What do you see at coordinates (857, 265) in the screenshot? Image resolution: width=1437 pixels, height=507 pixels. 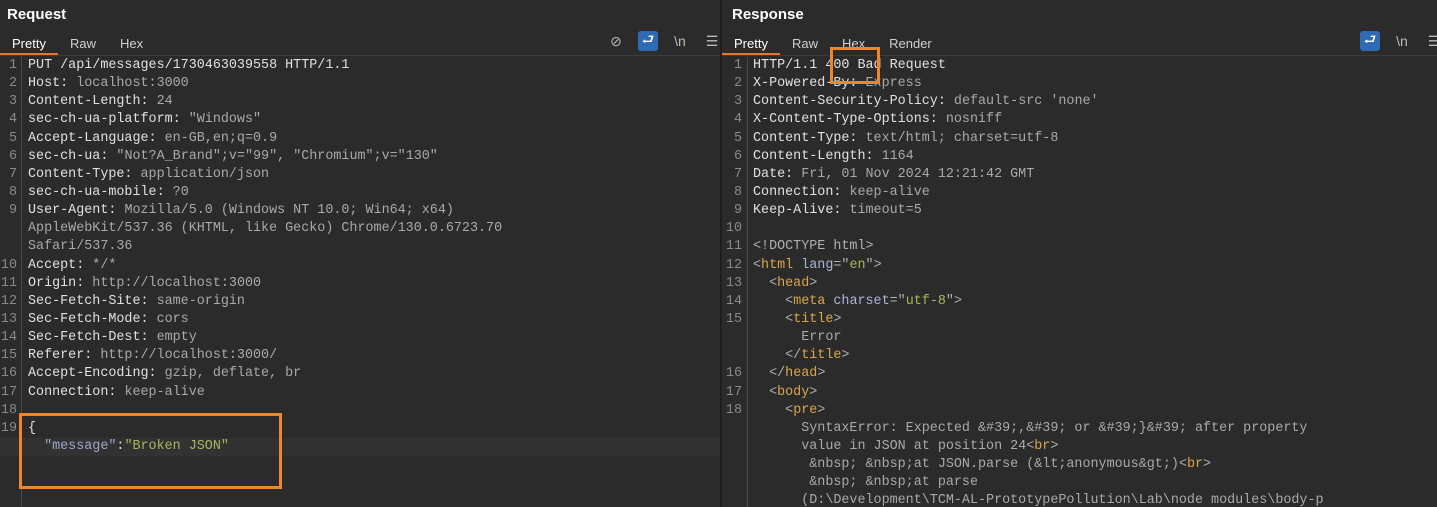 I see `code-token: en` at bounding box center [857, 265].